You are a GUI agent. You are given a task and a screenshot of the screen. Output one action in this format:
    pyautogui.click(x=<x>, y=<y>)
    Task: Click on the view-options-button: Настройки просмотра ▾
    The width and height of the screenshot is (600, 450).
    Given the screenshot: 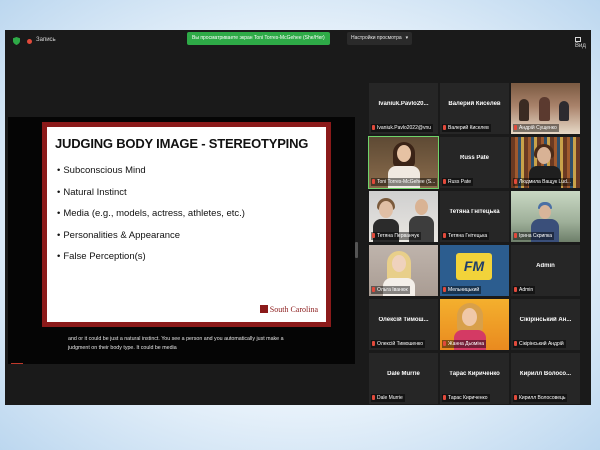 What is the action you would take?
    pyautogui.click(x=380, y=38)
    